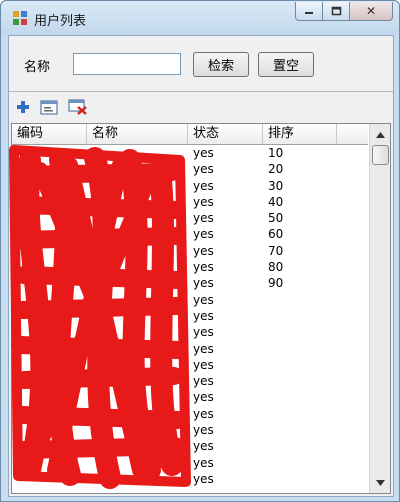 This screenshot has width=400, height=502. I want to click on cell-order: 90, so click(276, 283).